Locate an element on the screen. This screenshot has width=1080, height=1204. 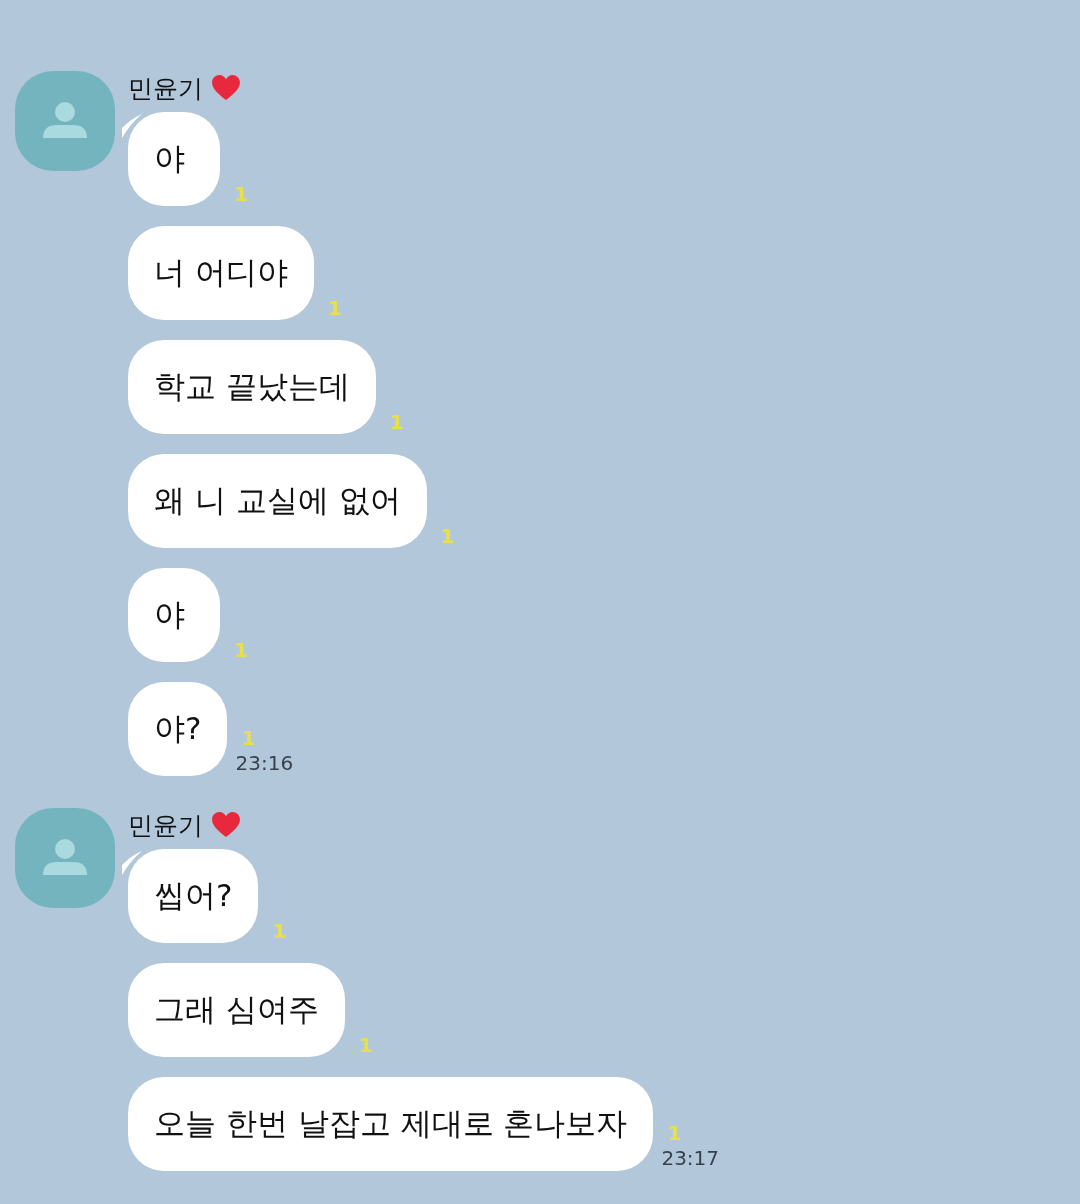
message-bubble: 오늘 한번 날잡고 제대로 혼나보자 is located at coordinates (391, 1124).